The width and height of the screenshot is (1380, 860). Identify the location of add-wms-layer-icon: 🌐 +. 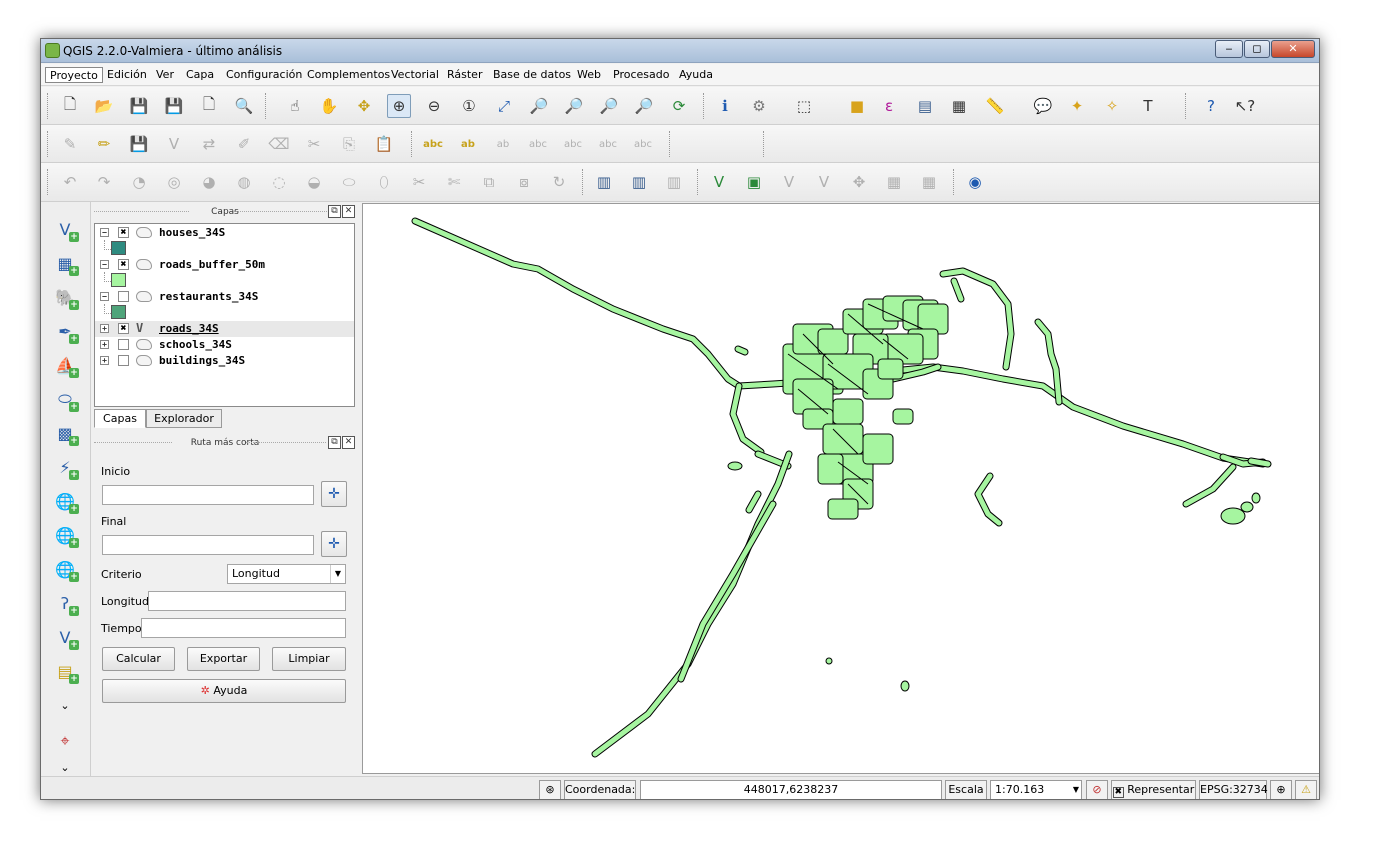
(65, 501).